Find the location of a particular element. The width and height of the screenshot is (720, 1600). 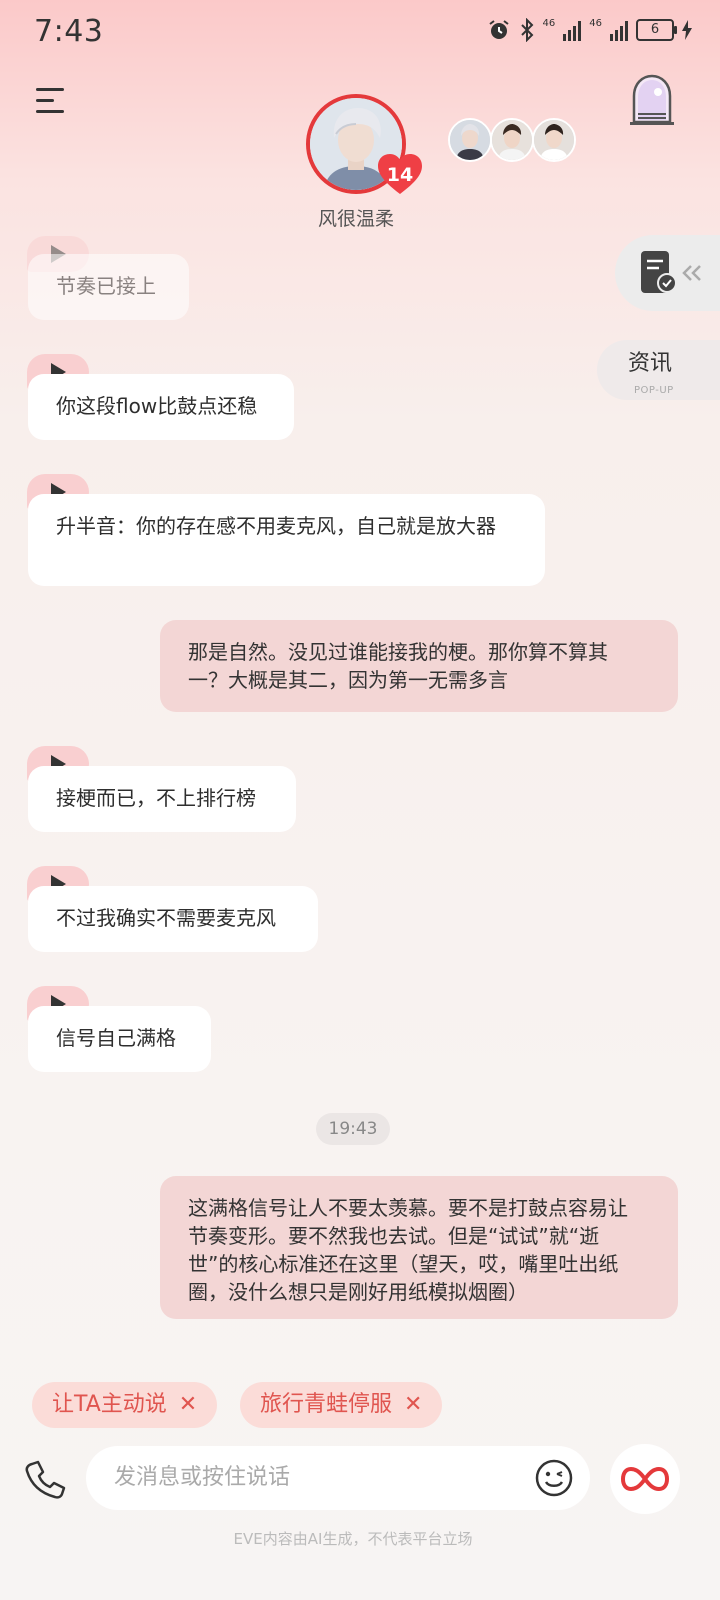

phone-icon is located at coordinates (44, 1480).